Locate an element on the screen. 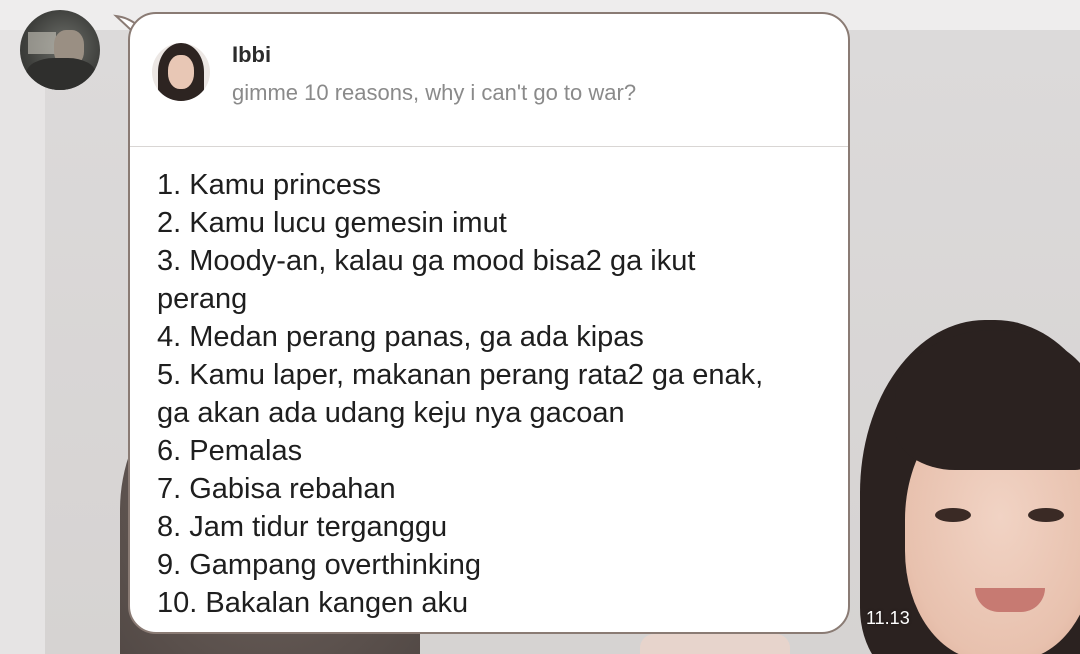 The image size is (1080, 654). message-line: 10. Bakalan kangen aku is located at coordinates (313, 603).